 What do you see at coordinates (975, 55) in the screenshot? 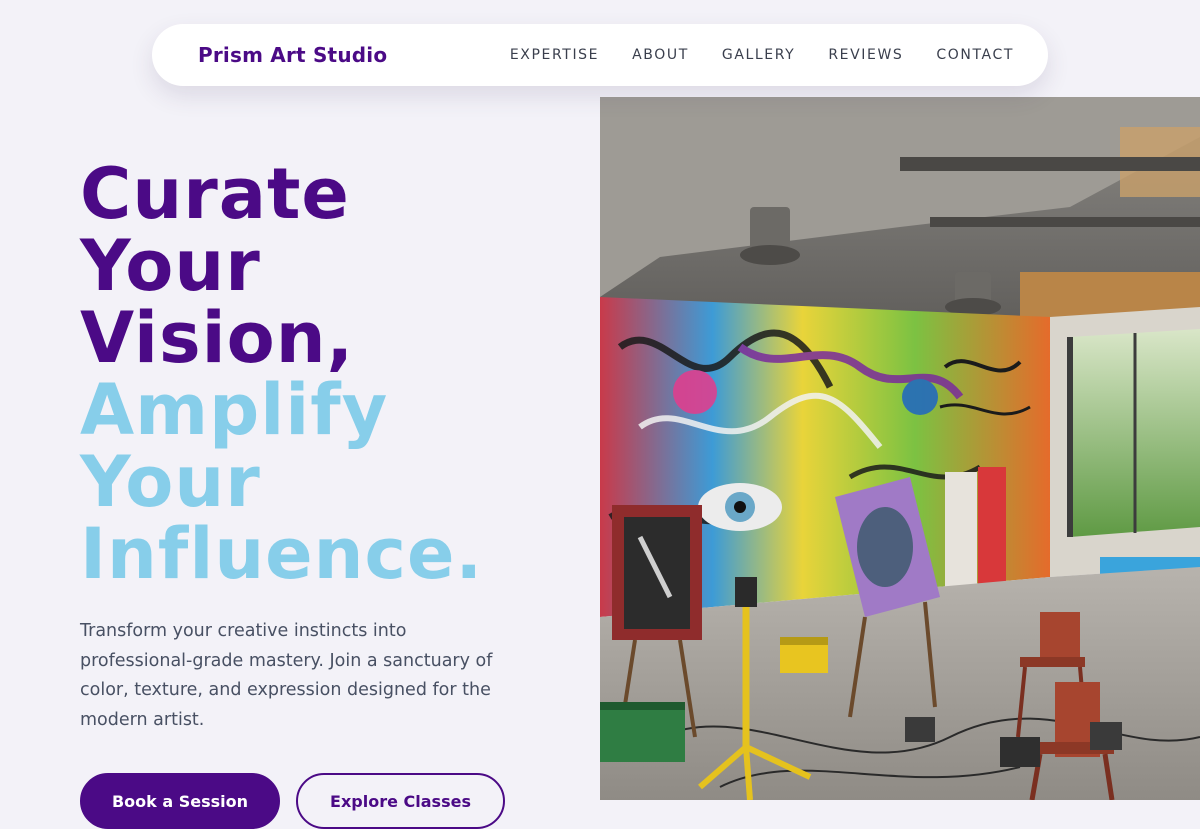
I see `nav-link-contact: CONTACT` at bounding box center [975, 55].